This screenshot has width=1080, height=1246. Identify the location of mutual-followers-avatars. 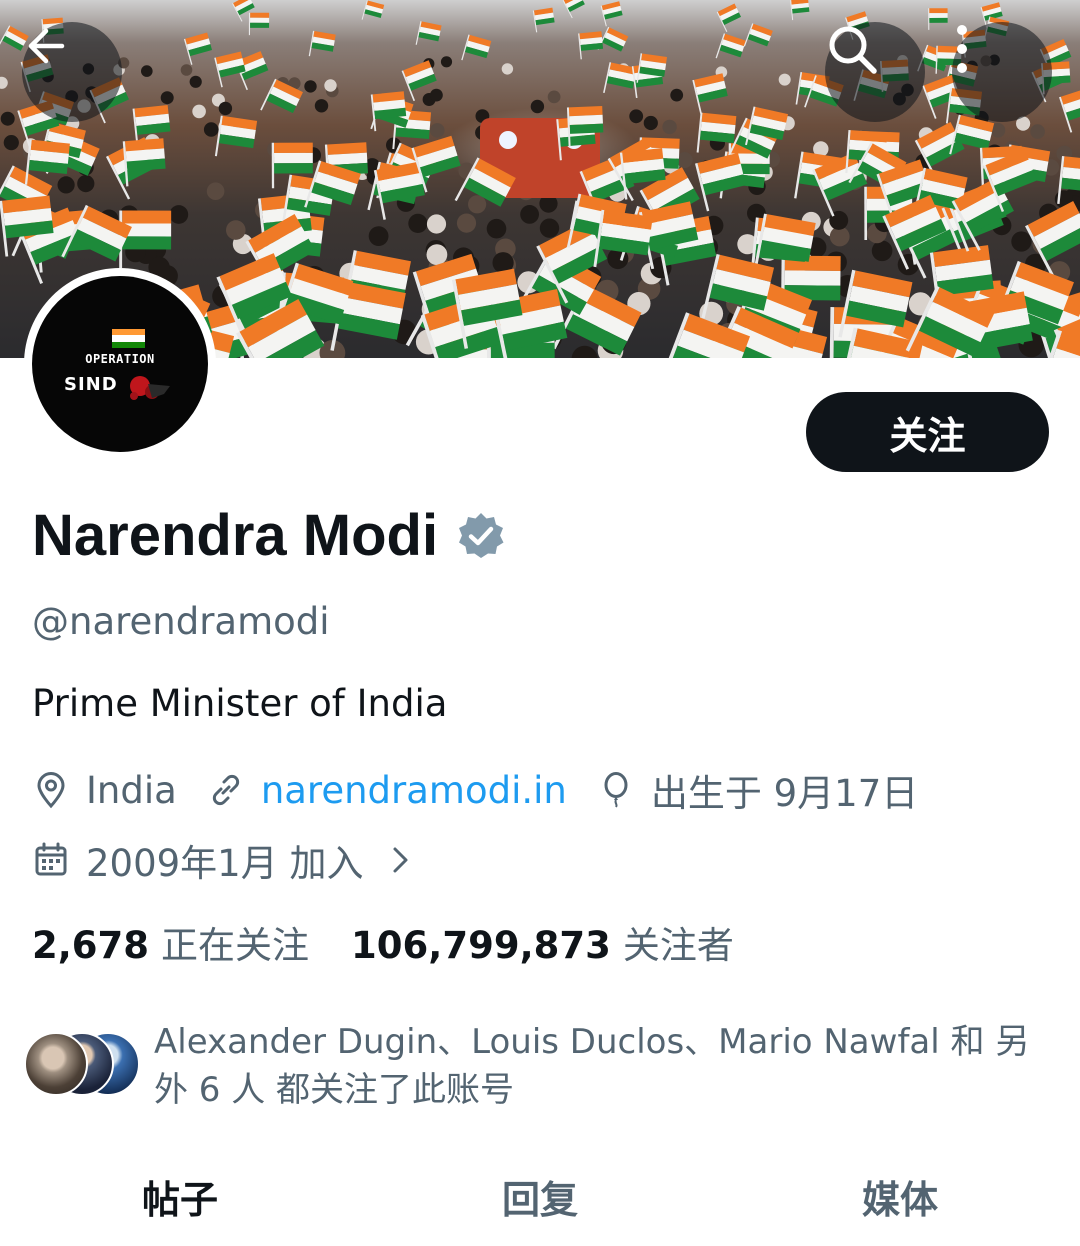
(83, 1064).